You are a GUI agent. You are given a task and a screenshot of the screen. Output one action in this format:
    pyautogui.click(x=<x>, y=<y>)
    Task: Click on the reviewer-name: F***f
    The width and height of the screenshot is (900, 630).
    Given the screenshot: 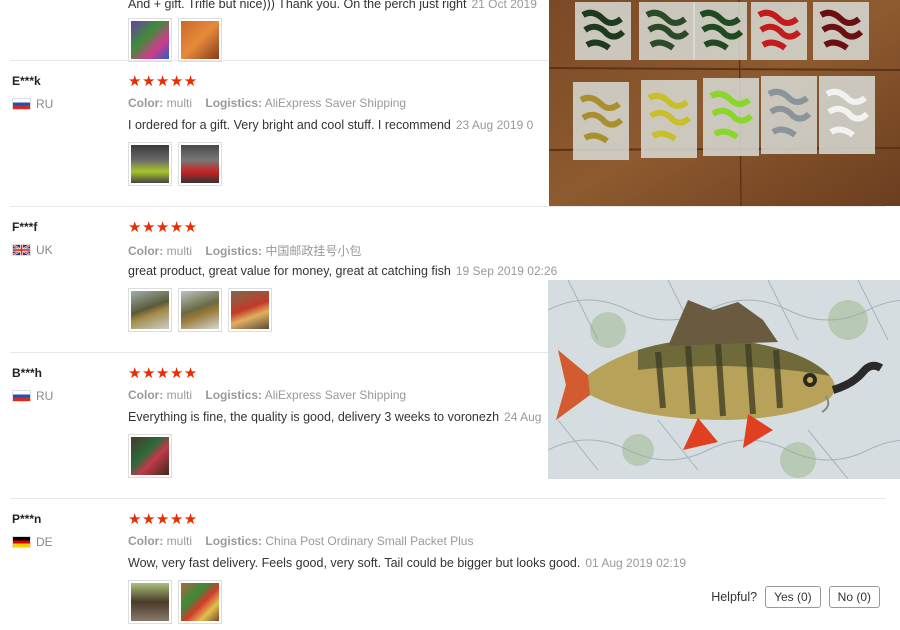 What is the action you would take?
    pyautogui.click(x=25, y=227)
    